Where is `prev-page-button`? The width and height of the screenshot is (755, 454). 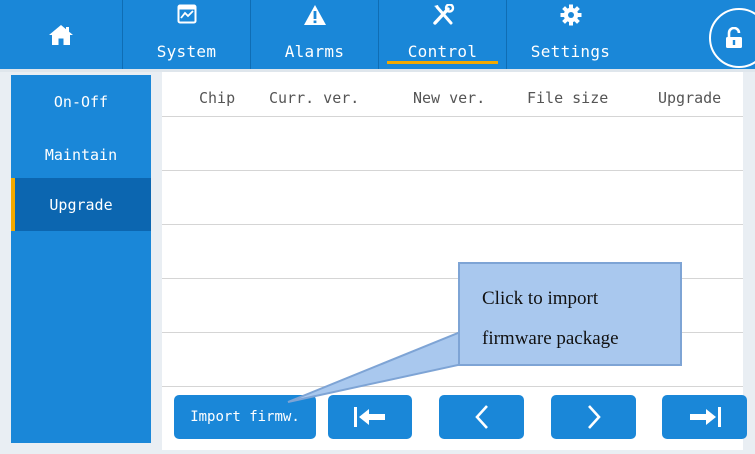 prev-page-button is located at coordinates (481, 417).